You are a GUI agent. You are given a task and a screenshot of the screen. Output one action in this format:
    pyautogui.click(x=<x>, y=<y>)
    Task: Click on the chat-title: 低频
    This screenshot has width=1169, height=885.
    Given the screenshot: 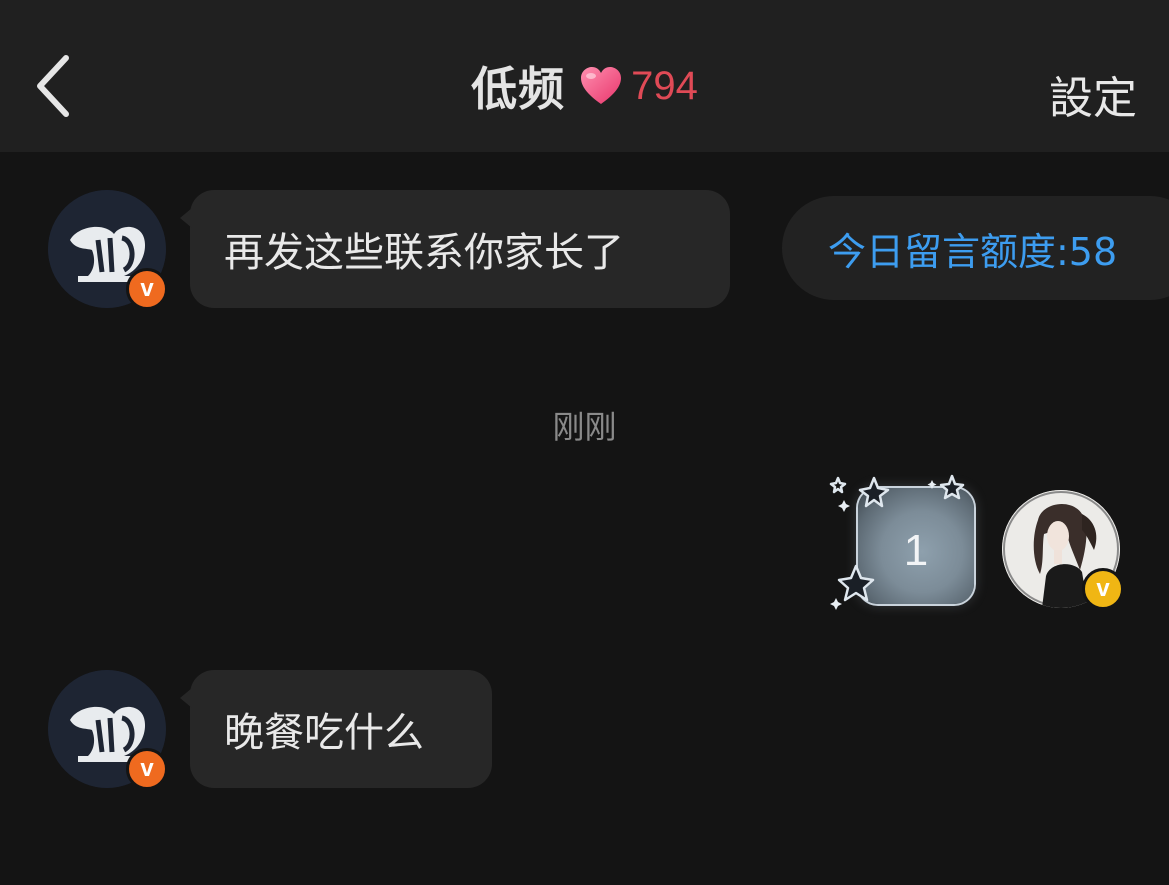 What is the action you would take?
    pyautogui.click(x=518, y=89)
    